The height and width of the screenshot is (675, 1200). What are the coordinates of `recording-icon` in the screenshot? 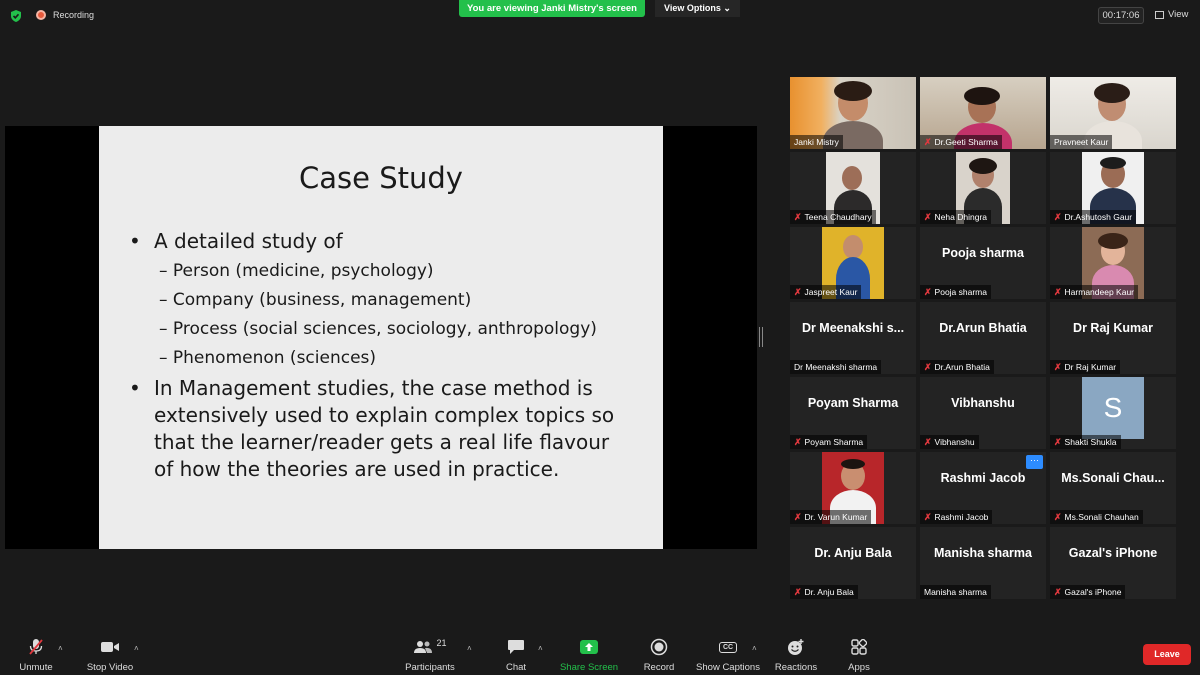 It's located at (41, 15).